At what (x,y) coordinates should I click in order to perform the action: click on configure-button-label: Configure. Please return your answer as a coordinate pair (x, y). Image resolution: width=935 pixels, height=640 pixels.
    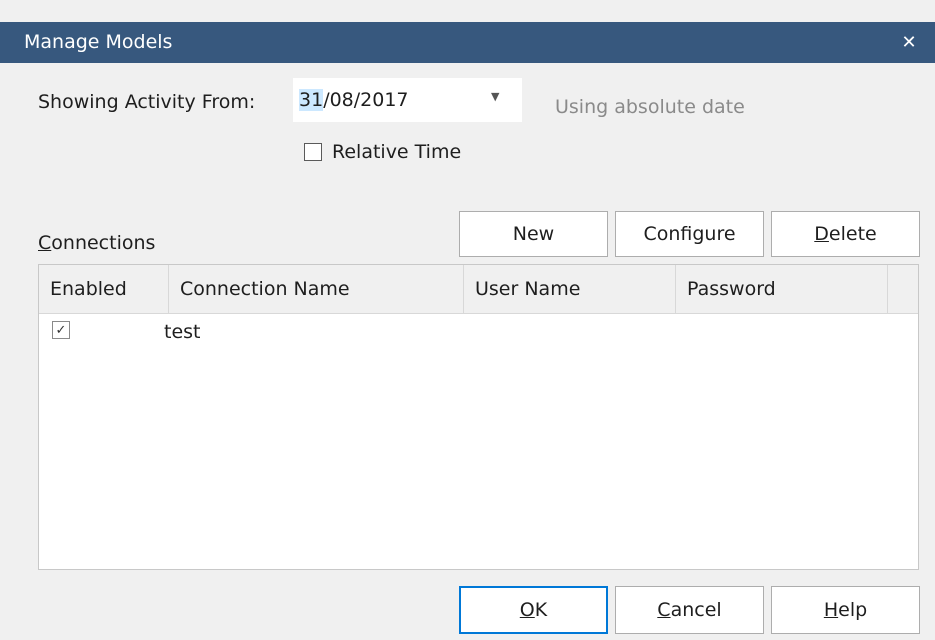
    Looking at the image, I should click on (689, 234).